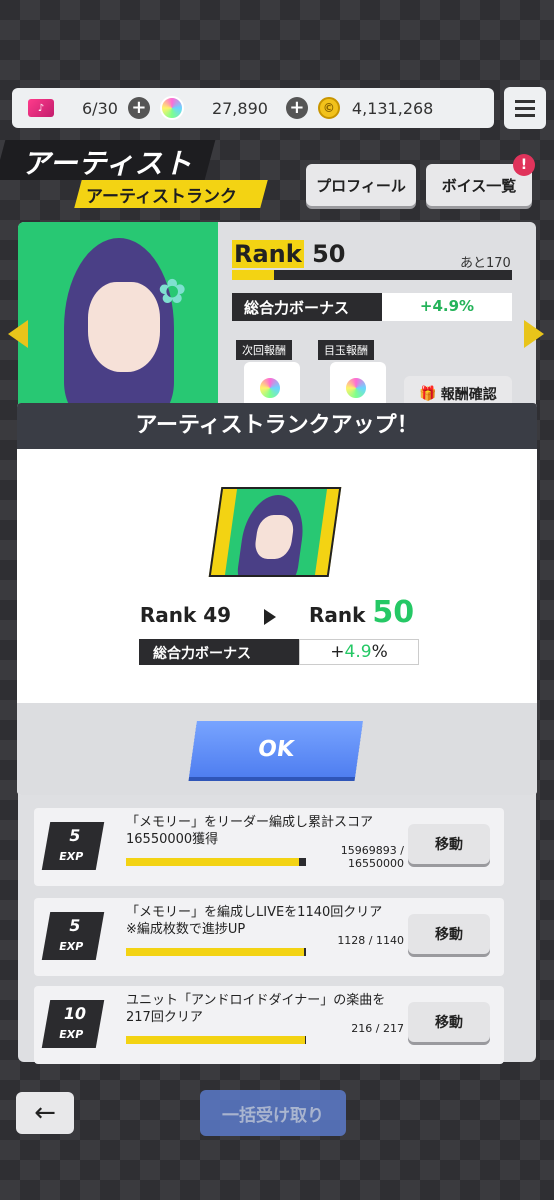 This screenshot has width=554, height=1200. Describe the element at coordinates (372, 275) in the screenshot. I see `rank-progress-bar` at that location.